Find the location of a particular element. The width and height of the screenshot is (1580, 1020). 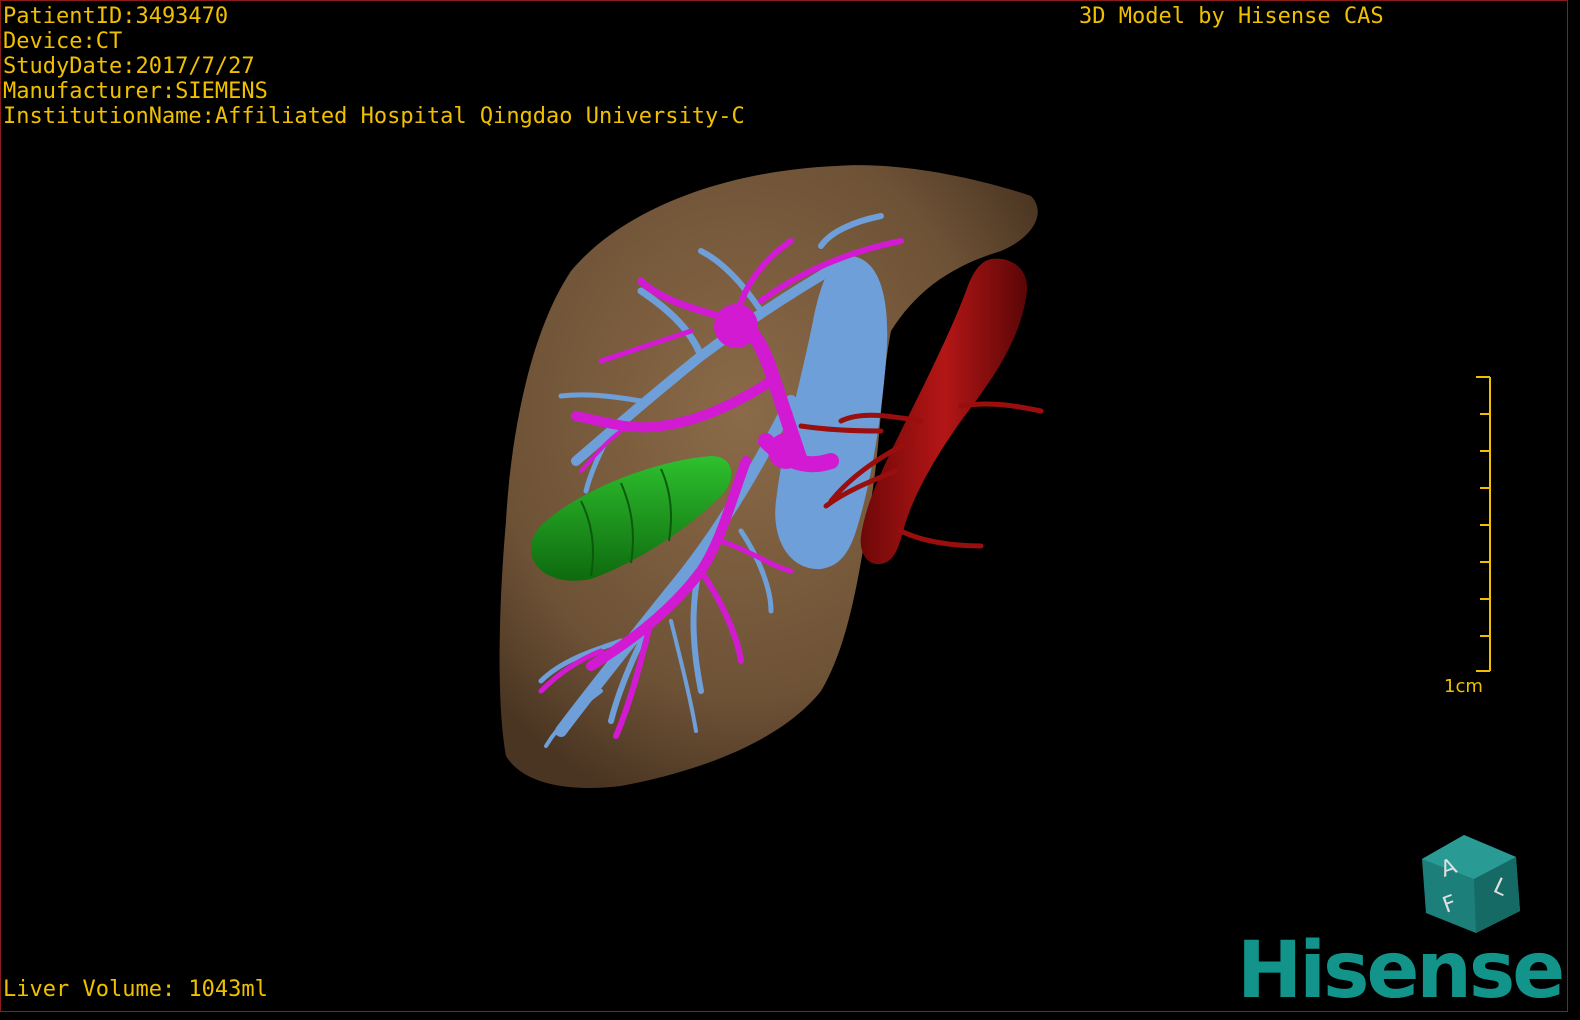

scale-label: 1cm is located at coordinates (1463, 686).